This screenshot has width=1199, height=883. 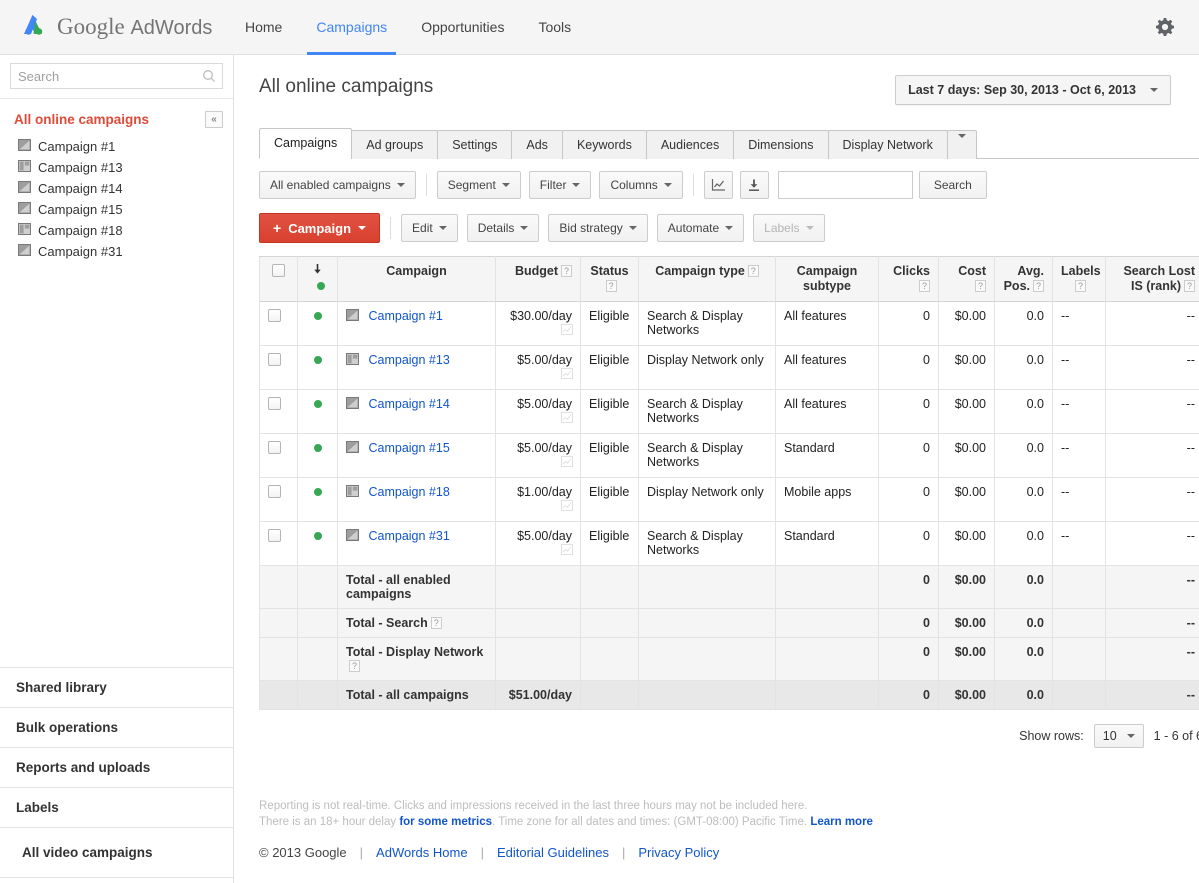 I want to click on campaign-link: Campaign #1, so click(x=405, y=316).